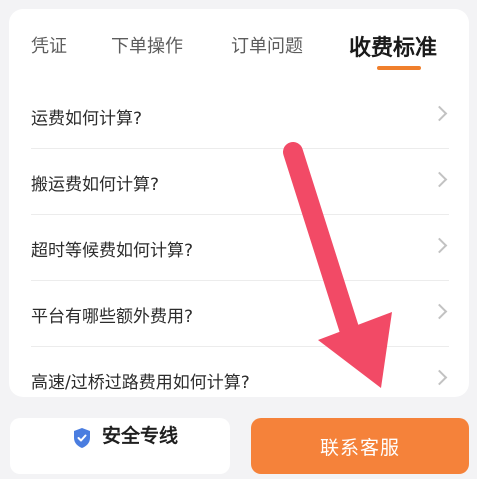  I want to click on faq-item-freight: 运费如何计算?, so click(240, 116).